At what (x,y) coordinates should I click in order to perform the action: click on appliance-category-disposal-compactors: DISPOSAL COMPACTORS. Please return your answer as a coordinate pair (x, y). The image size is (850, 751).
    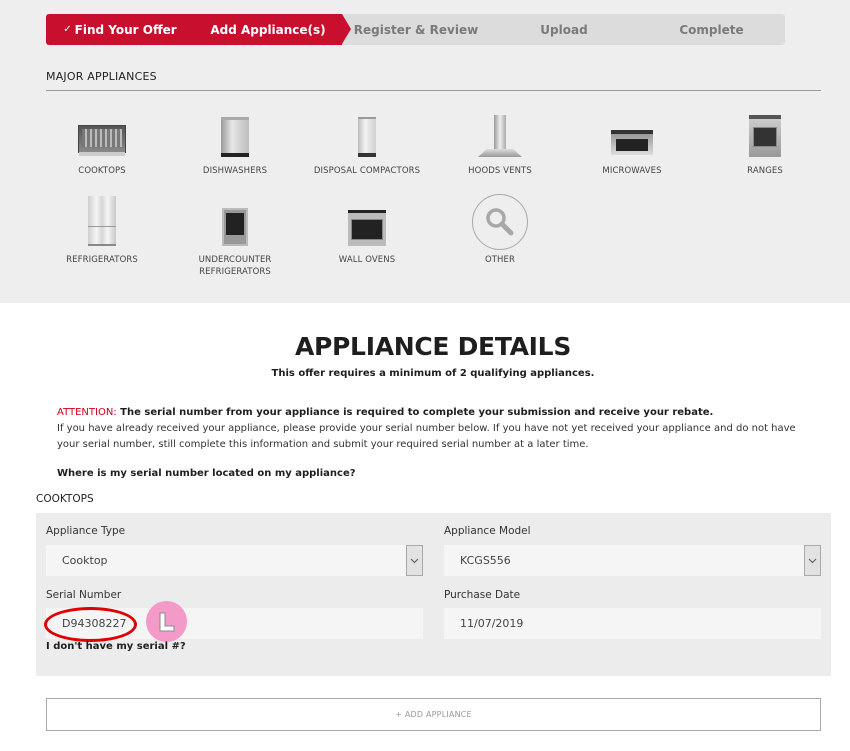
    Looking at the image, I should click on (367, 139).